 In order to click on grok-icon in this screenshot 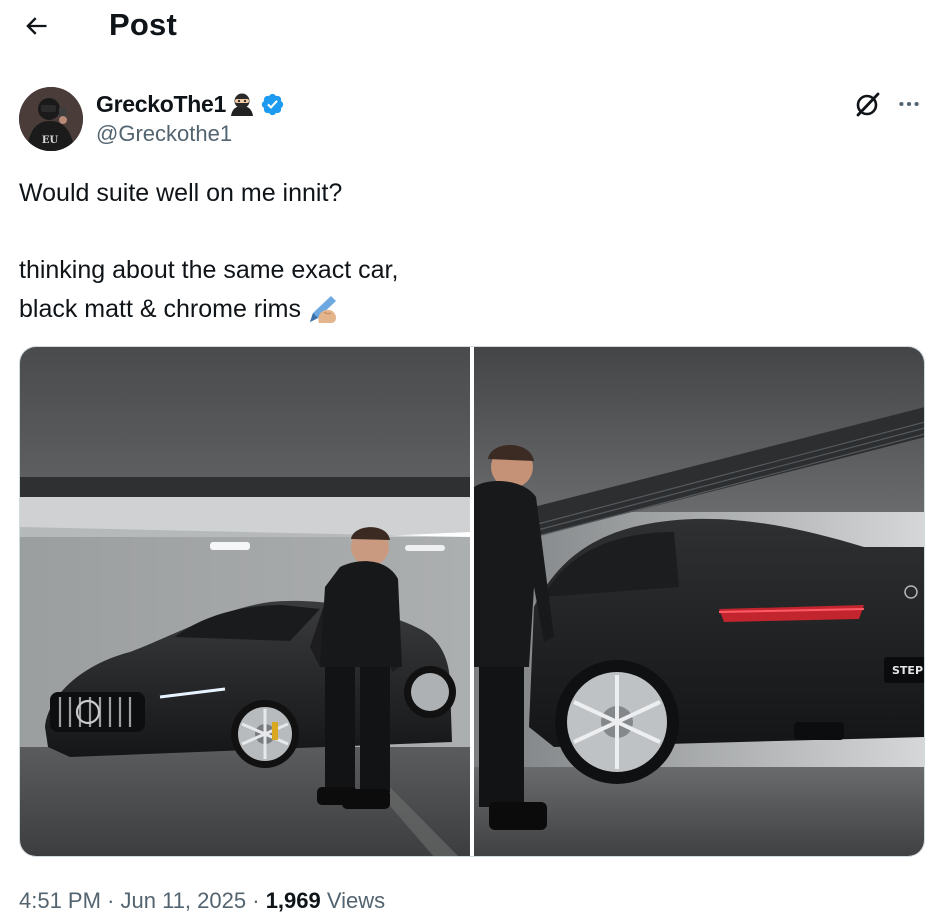, I will do `click(868, 104)`.